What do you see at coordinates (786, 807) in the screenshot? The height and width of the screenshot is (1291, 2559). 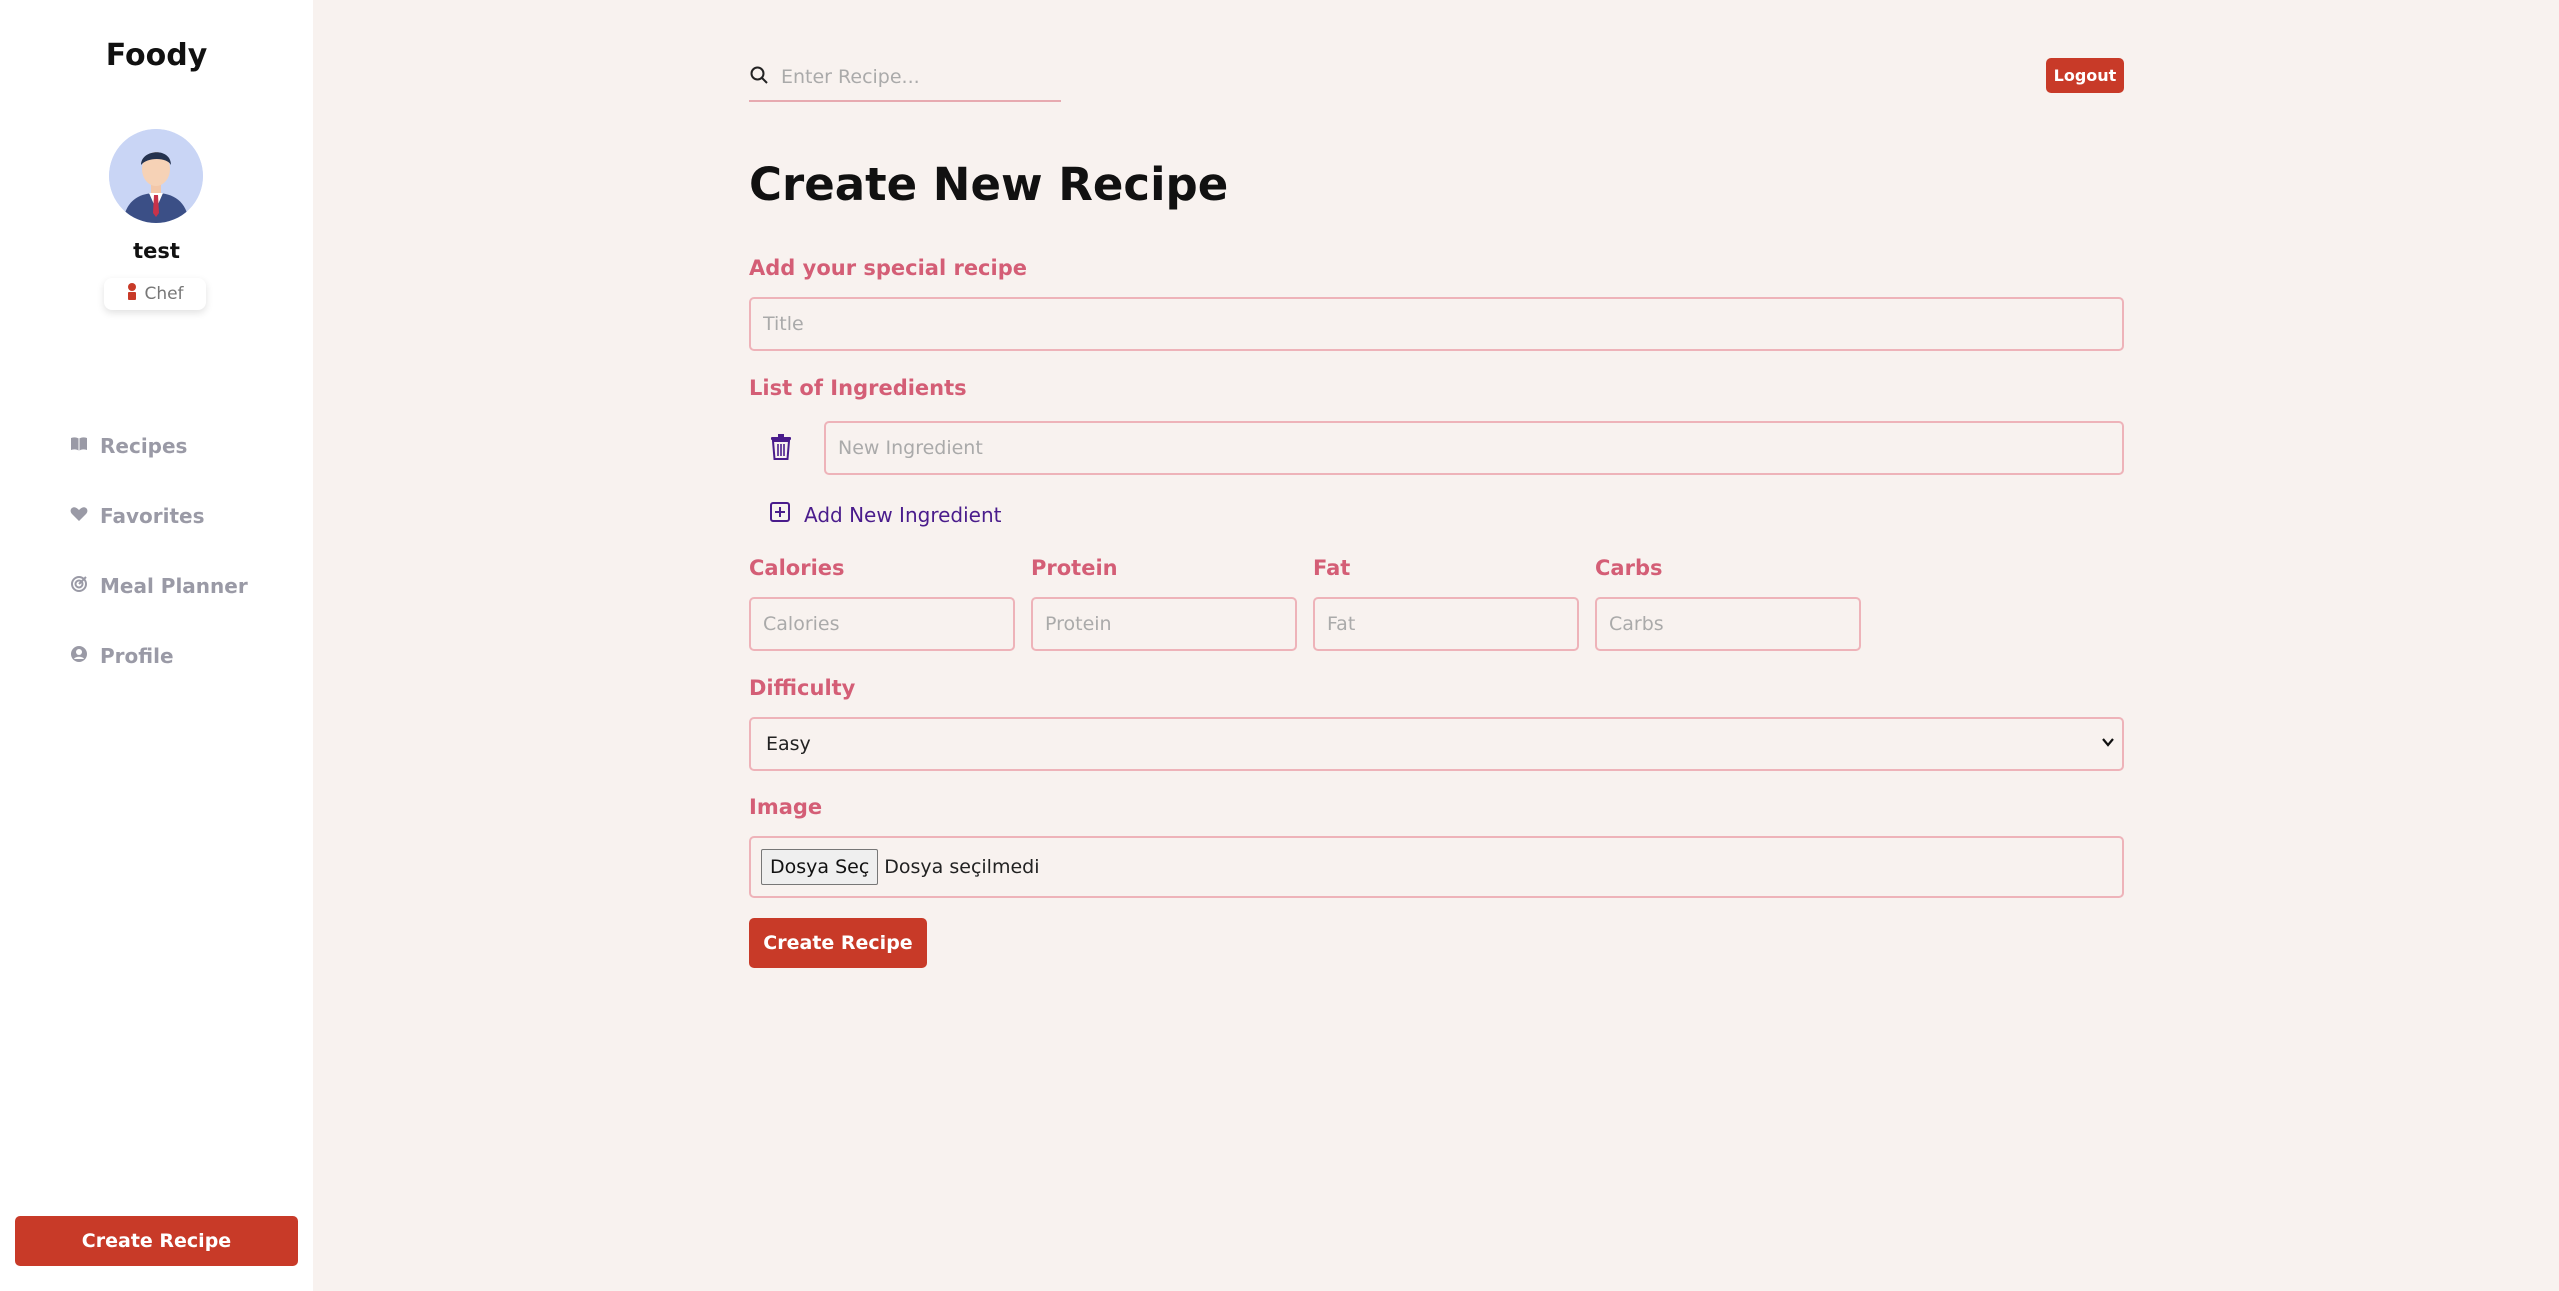 I see `image-label: Image` at bounding box center [786, 807].